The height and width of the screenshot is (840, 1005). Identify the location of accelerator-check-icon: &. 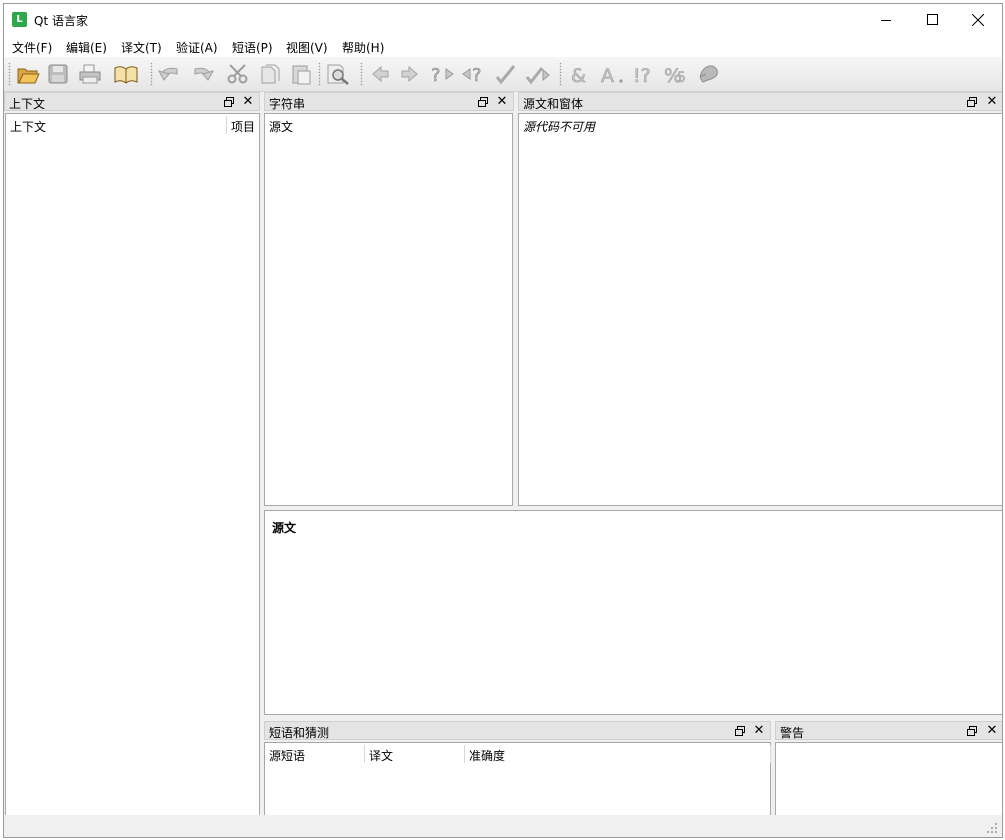
(580, 74).